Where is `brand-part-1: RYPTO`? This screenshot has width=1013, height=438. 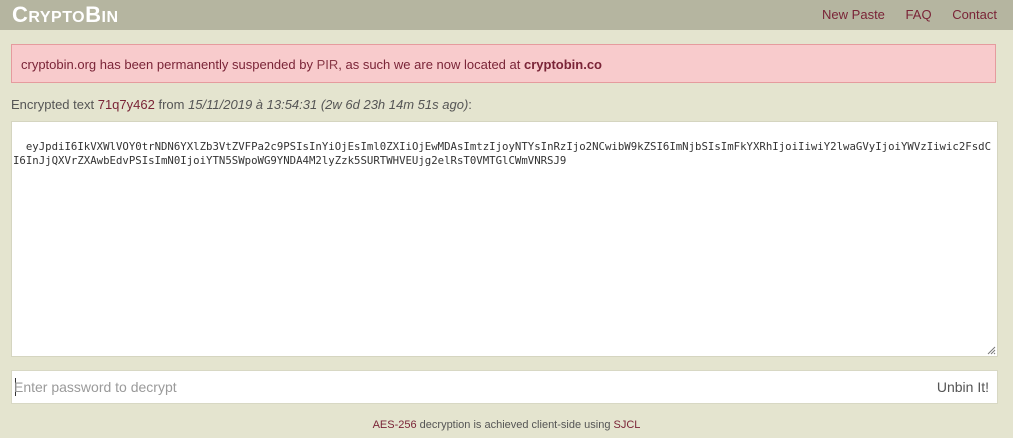 brand-part-1: RYPTO is located at coordinates (57, 17).